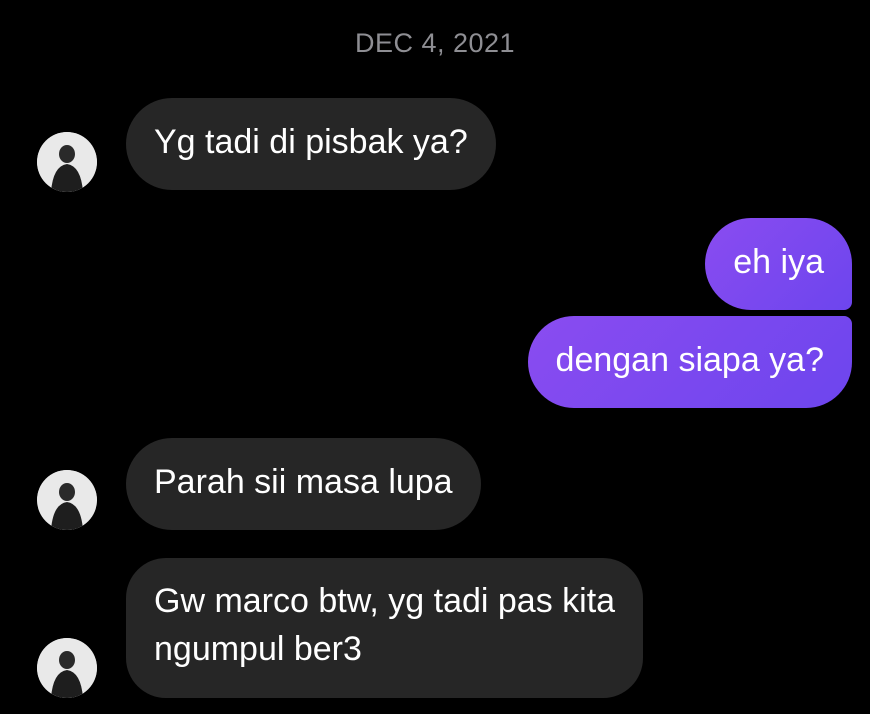 The width and height of the screenshot is (870, 714). What do you see at coordinates (385, 601) in the screenshot?
I see `message-text-line-1: Gw marco btw, yg tadi pas kita` at bounding box center [385, 601].